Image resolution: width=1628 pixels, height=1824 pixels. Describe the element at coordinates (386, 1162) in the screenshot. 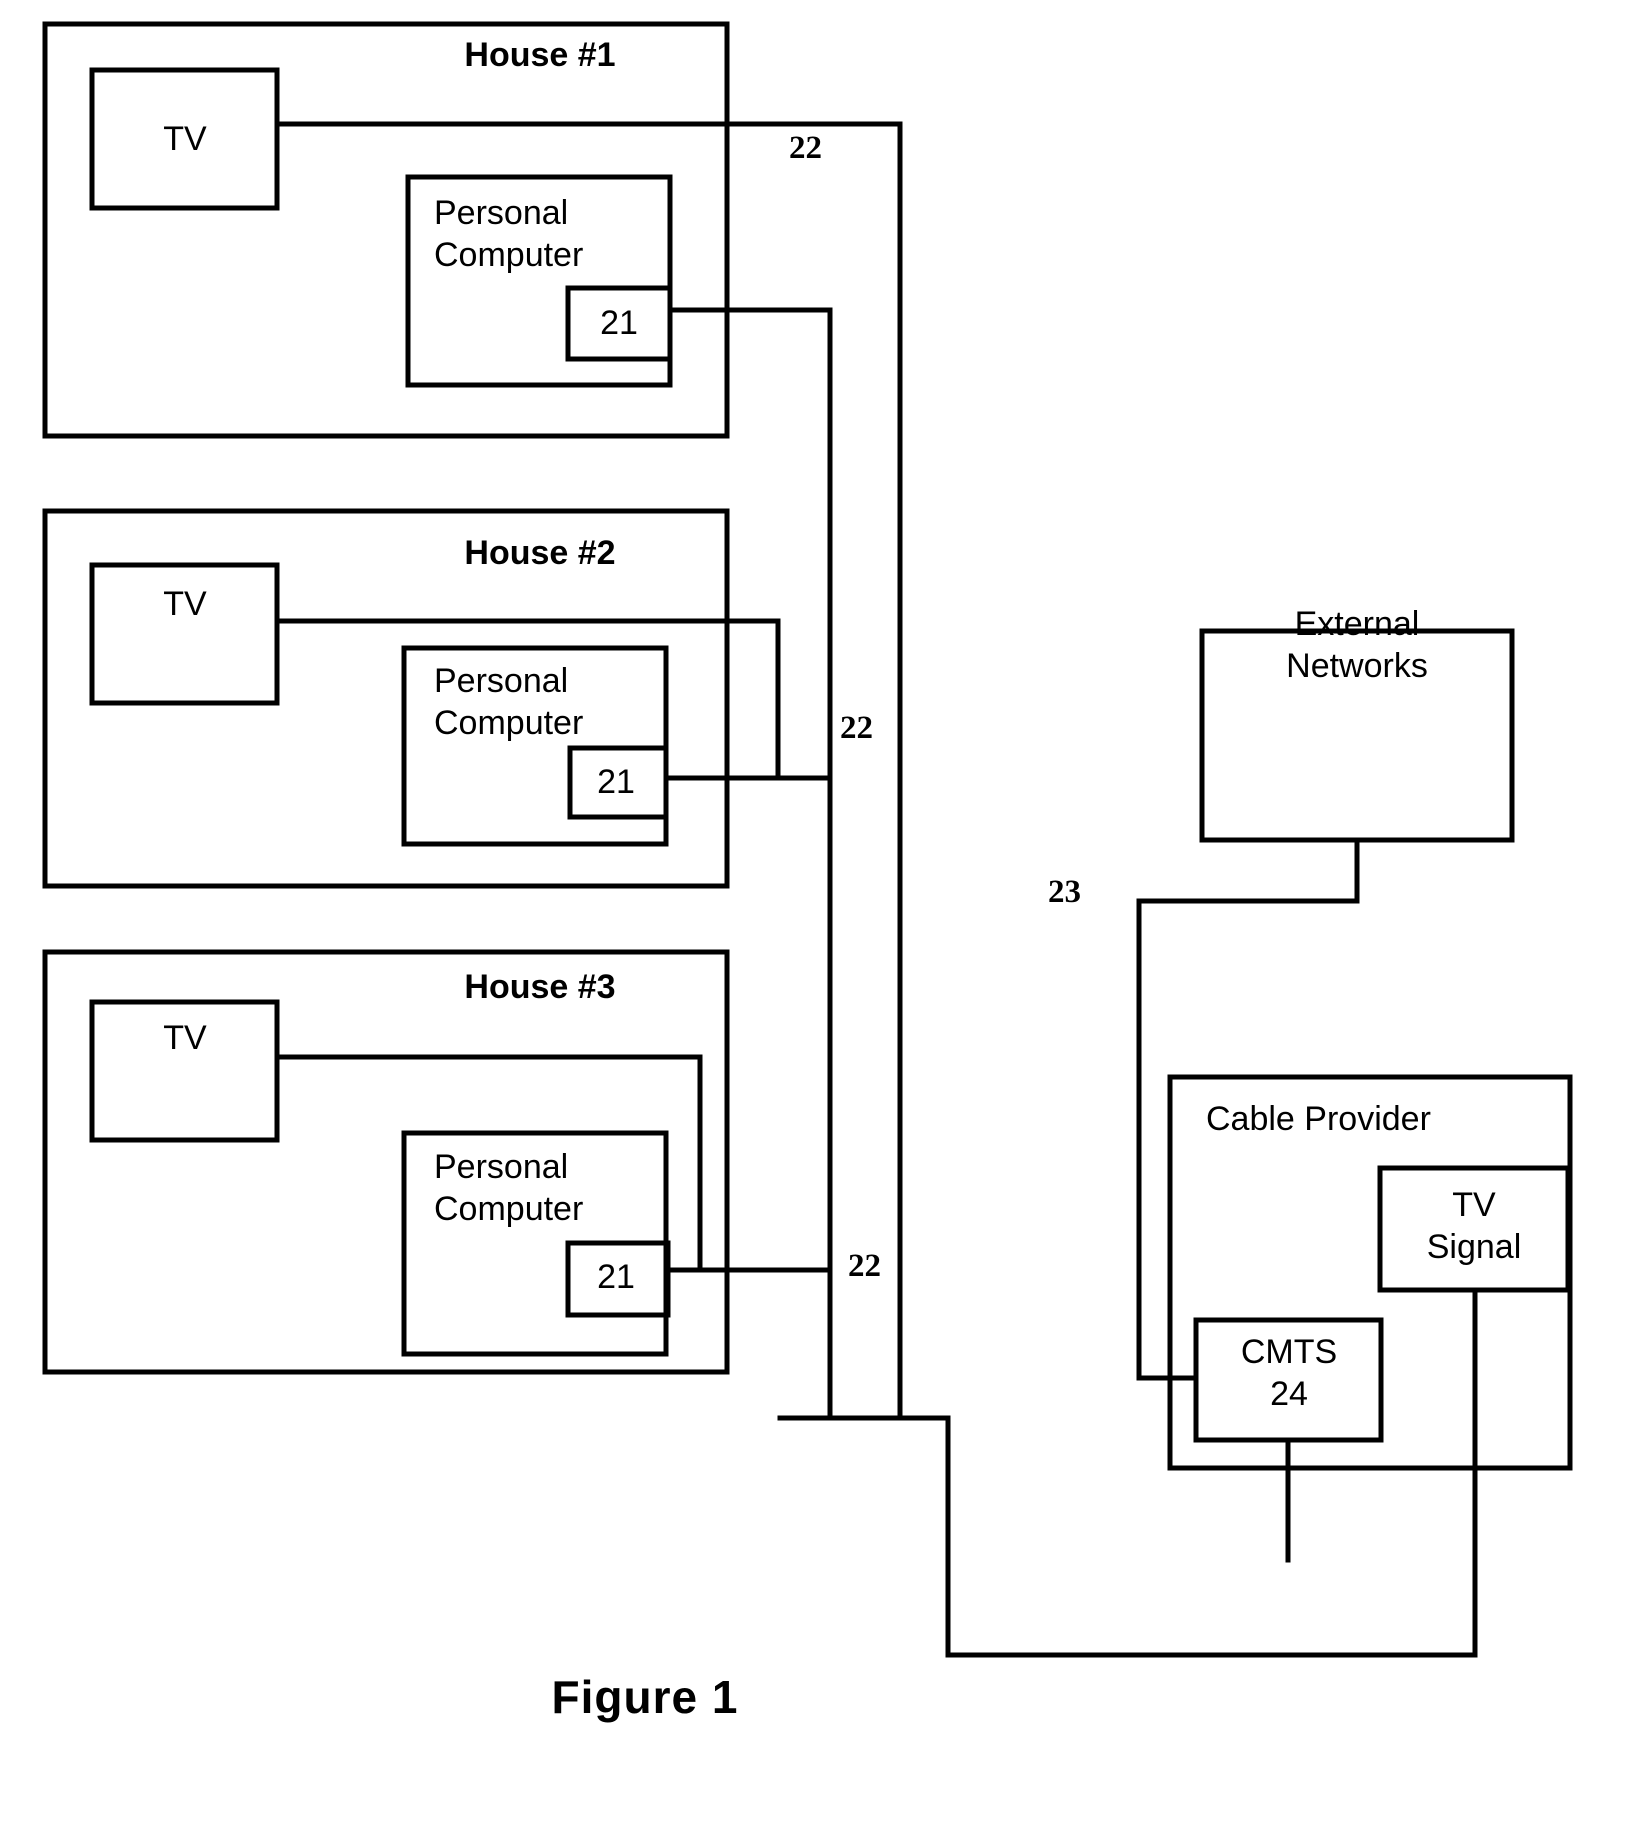

I see `house-3-boundary` at that location.